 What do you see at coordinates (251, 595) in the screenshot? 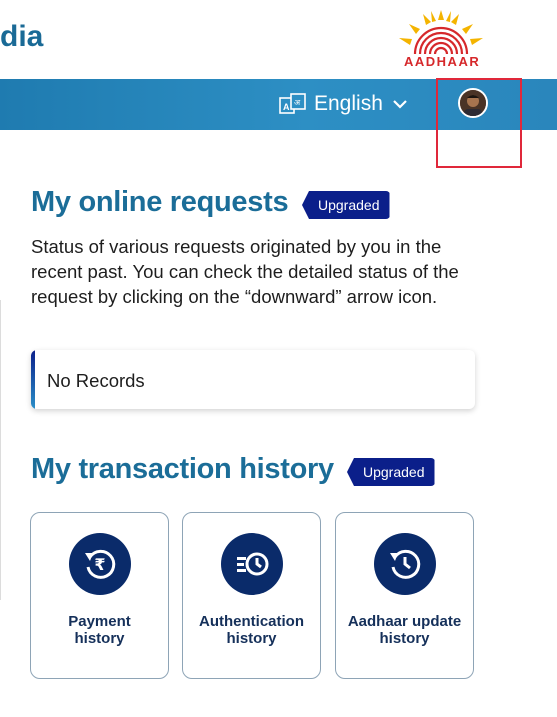
I see `authentication-history-tile: Authentication history` at bounding box center [251, 595].